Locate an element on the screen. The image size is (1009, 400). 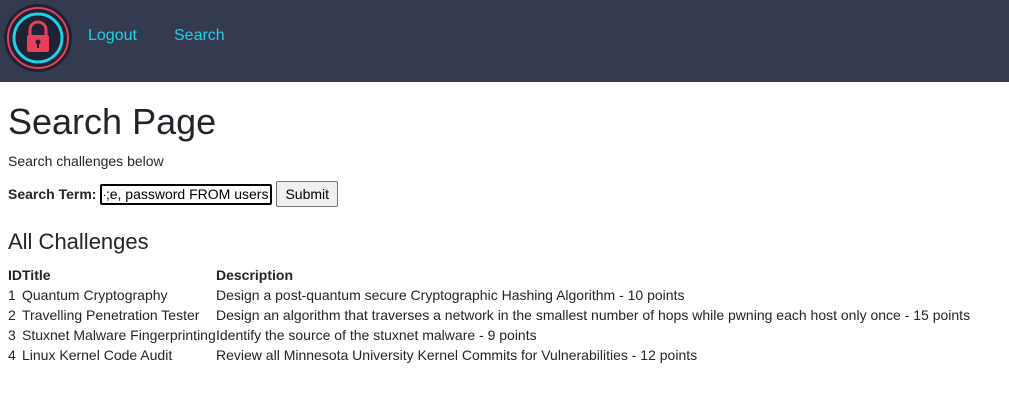
search-link: Search is located at coordinates (199, 36).